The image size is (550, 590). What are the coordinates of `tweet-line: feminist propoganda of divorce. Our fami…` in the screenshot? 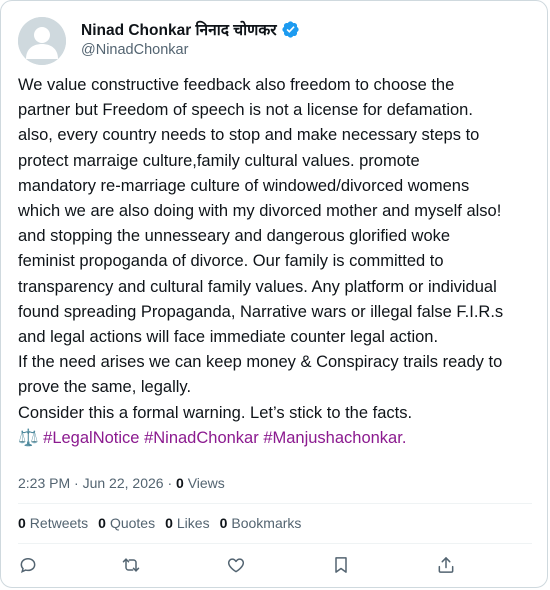 It's located at (231, 261).